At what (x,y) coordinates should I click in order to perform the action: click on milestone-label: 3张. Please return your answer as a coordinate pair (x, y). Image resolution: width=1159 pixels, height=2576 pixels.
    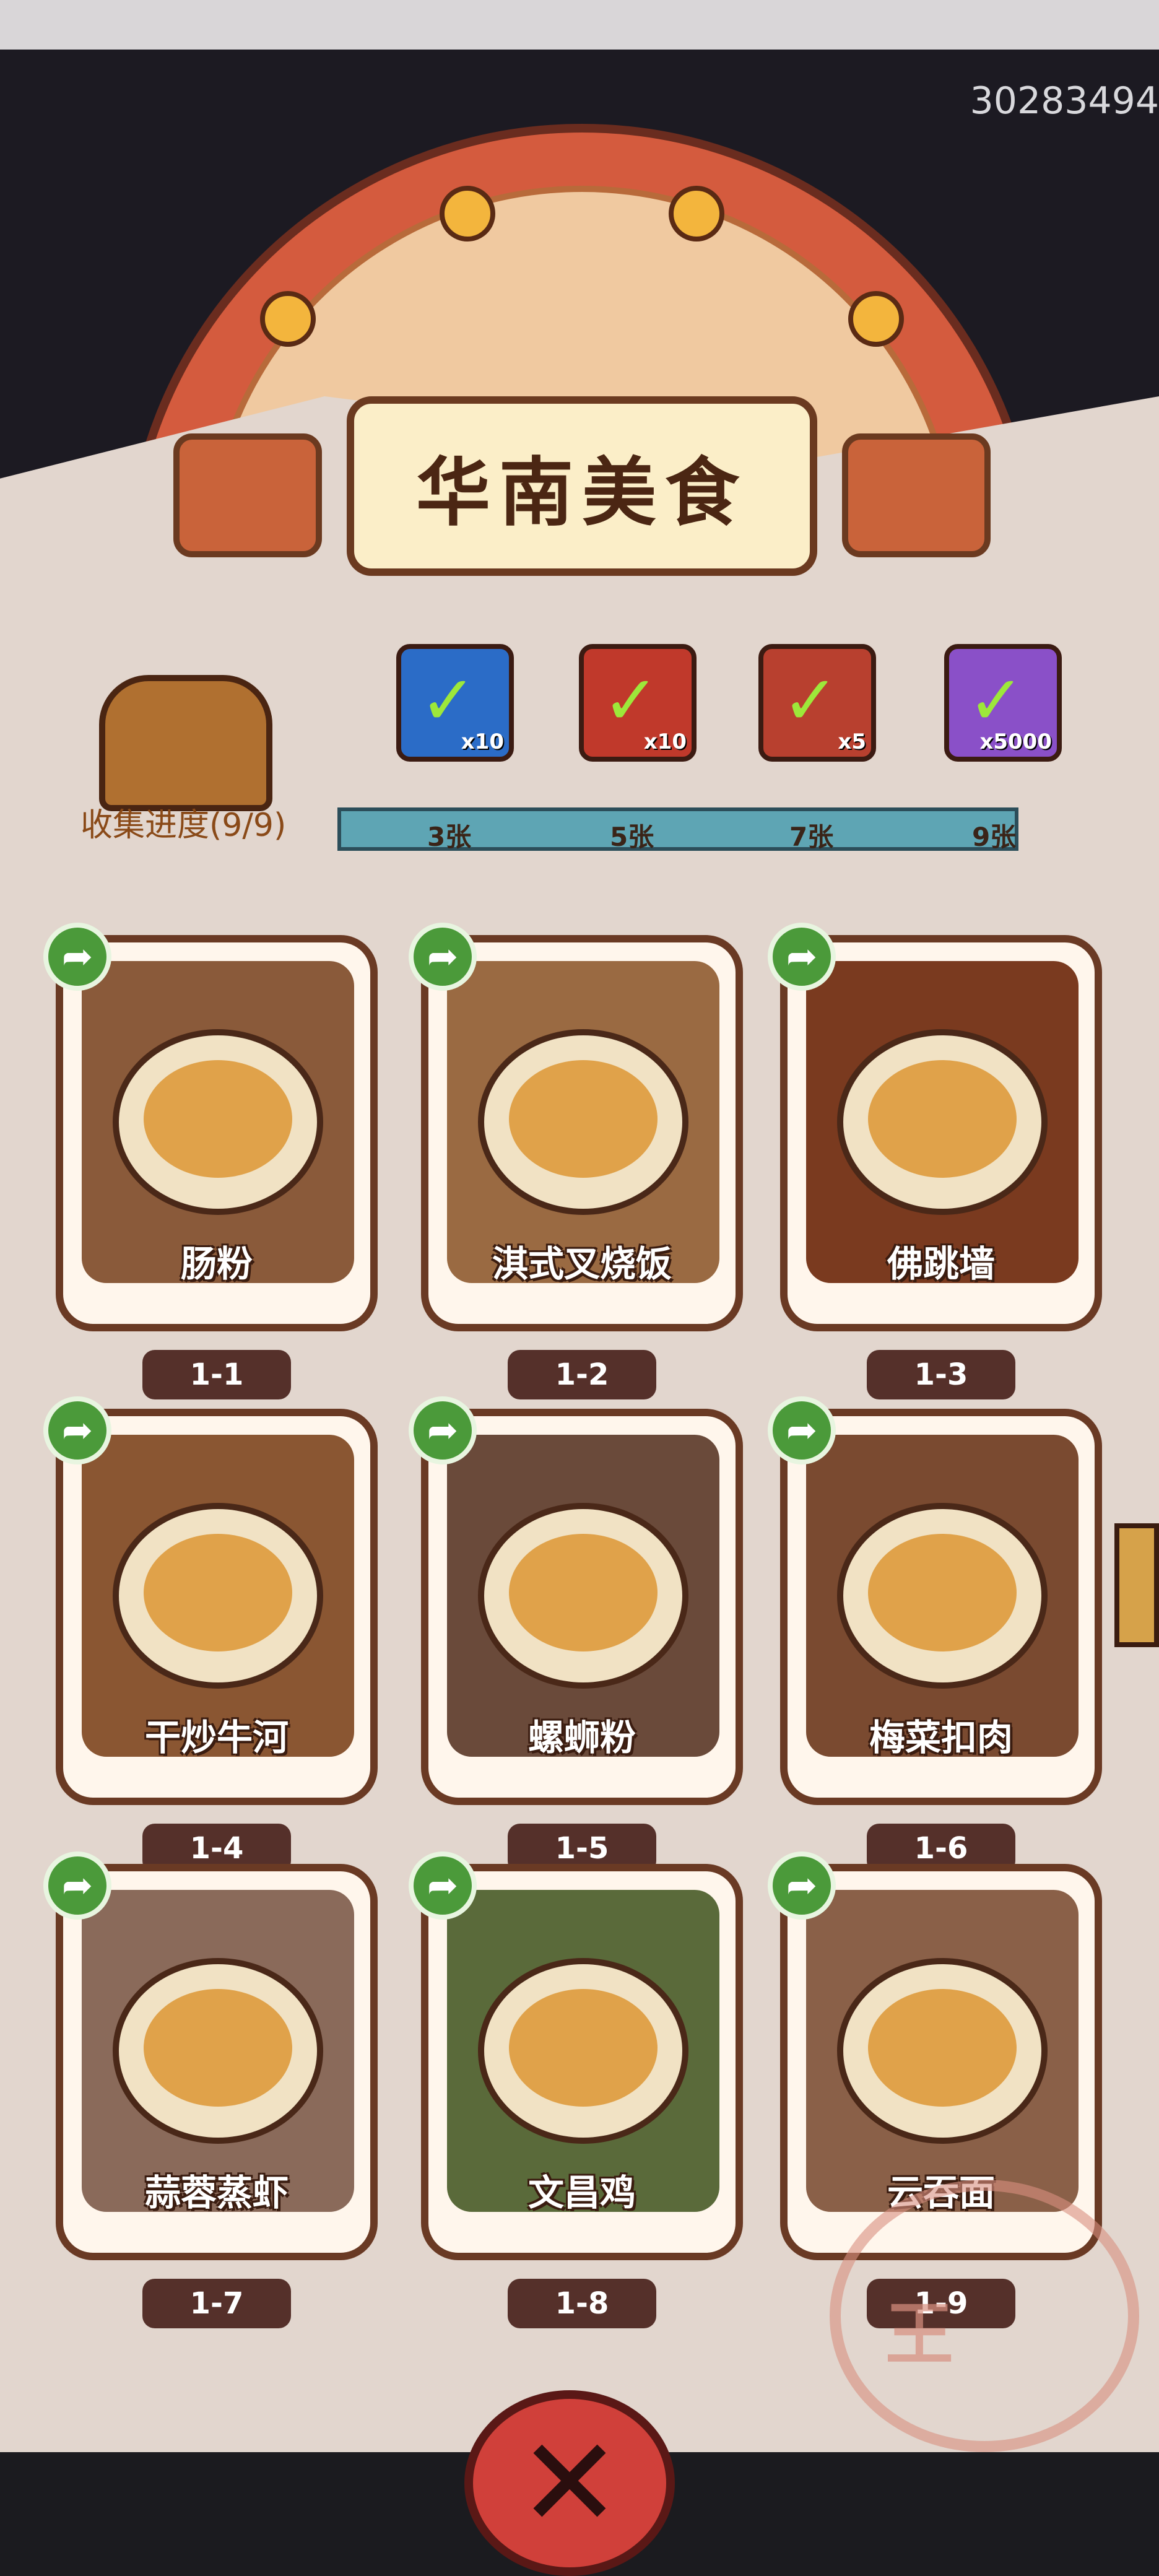
    Looking at the image, I should click on (449, 837).